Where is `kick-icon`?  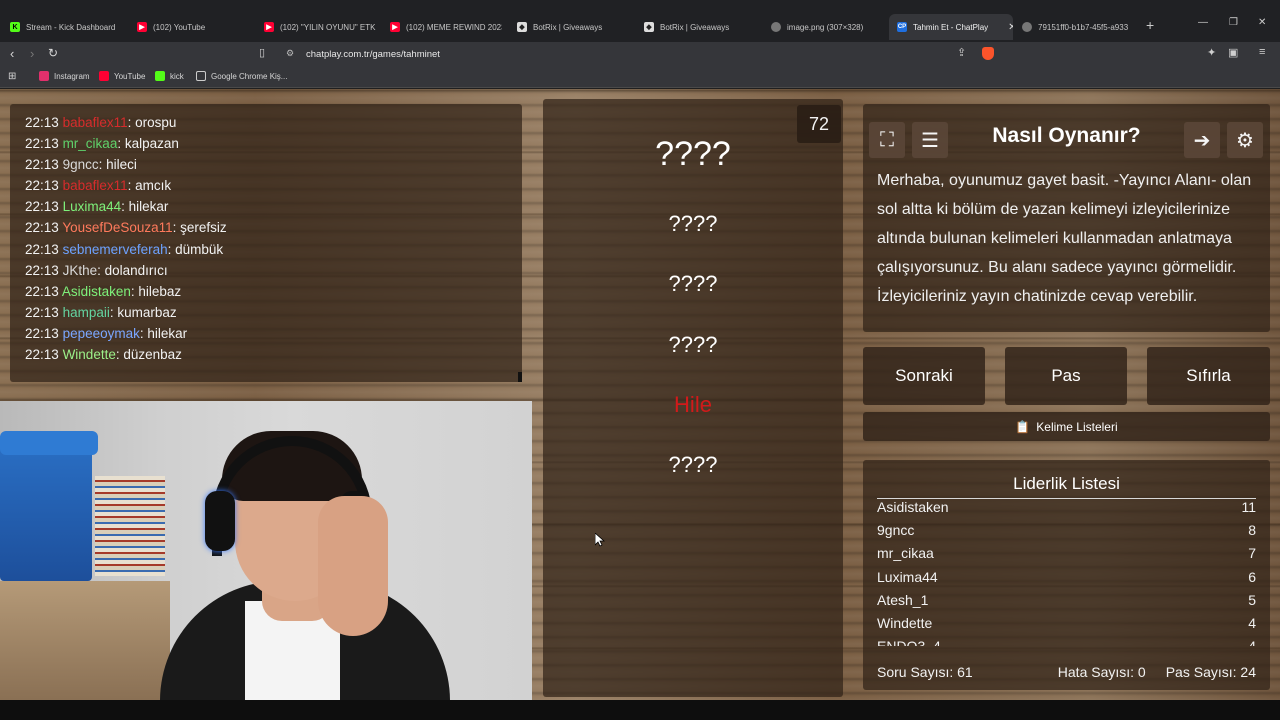
kick-icon is located at coordinates (160, 76).